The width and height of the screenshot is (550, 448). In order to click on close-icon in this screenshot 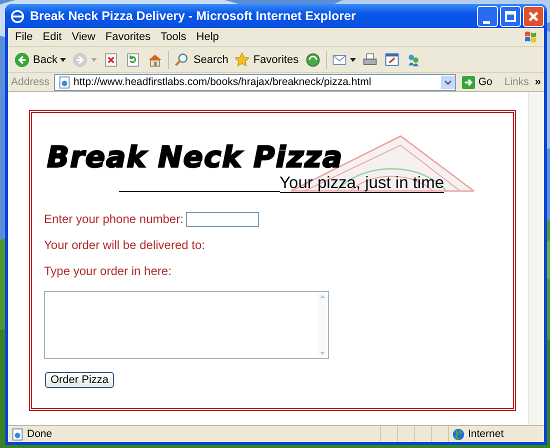, I will do `click(533, 16)`.